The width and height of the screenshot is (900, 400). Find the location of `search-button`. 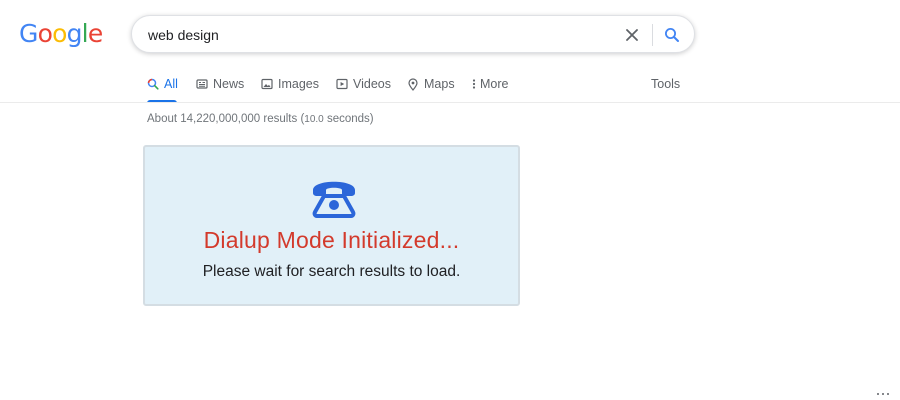

search-button is located at coordinates (672, 35).